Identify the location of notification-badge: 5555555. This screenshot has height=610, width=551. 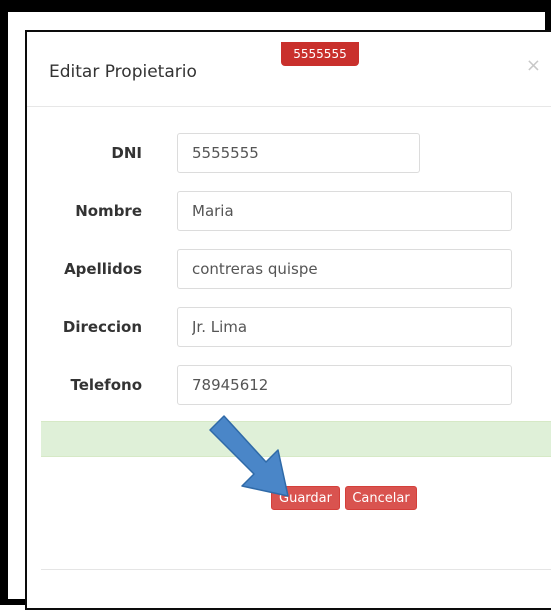
(320, 54).